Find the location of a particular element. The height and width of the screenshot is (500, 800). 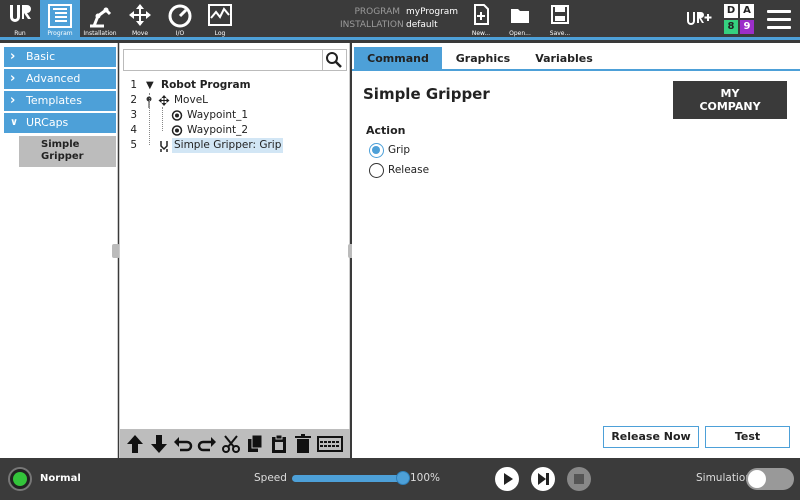

redo-icon is located at coordinates (206, 444).